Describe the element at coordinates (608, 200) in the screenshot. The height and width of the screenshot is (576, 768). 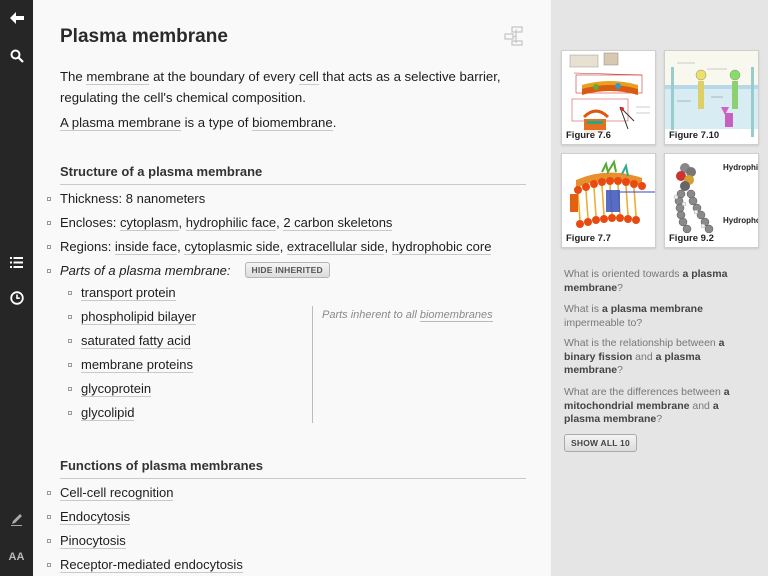
I see `figure-thumbnail: Figure 7.7` at that location.